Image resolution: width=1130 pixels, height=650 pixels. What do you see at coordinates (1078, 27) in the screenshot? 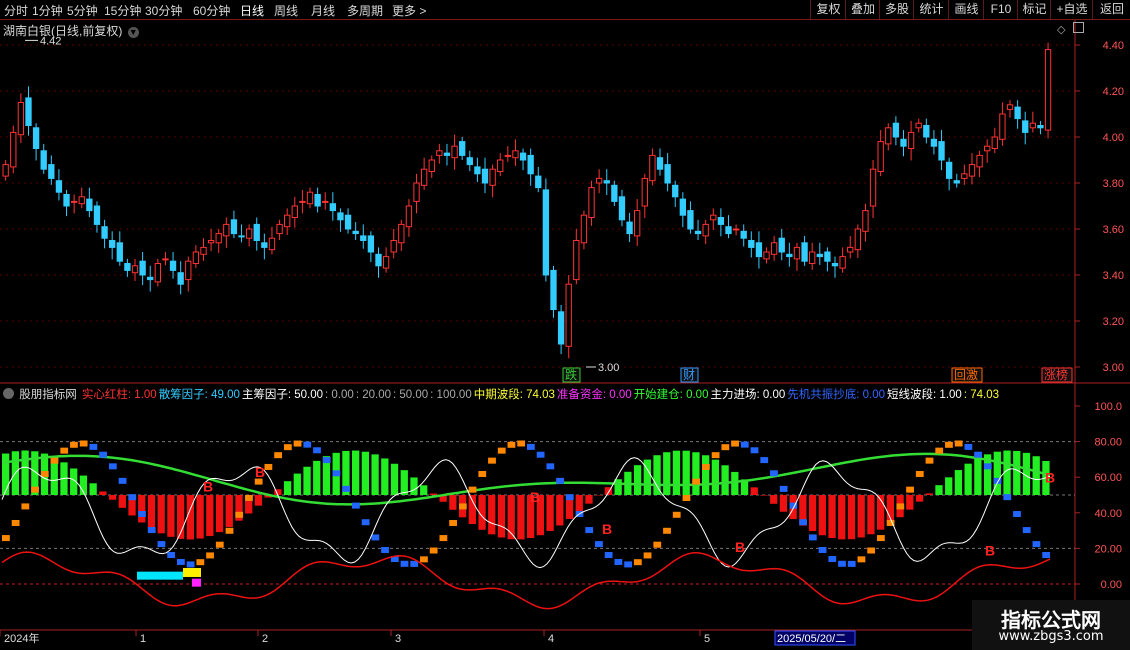
I see `window-icon` at bounding box center [1078, 27].